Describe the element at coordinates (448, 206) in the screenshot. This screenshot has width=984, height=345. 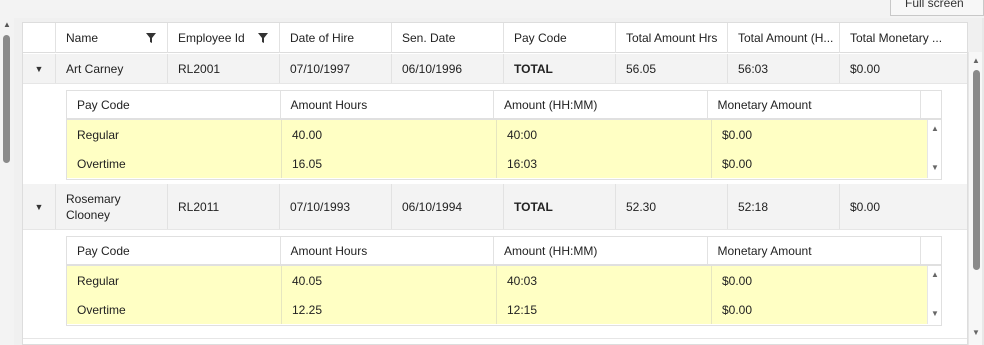
I see `cell-sen-date: 06/10/1994` at that location.